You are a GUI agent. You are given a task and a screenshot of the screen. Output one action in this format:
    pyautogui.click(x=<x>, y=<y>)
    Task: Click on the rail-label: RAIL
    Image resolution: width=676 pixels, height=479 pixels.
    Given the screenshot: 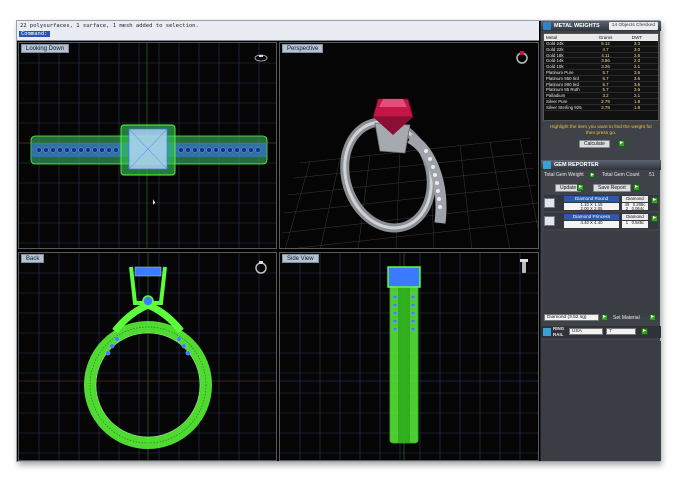 What is the action you would take?
    pyautogui.click(x=558, y=334)
    